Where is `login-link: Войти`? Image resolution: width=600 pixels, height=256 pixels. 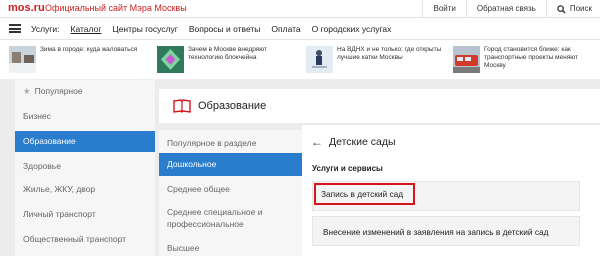
login-link: Войти is located at coordinates (443, 9).